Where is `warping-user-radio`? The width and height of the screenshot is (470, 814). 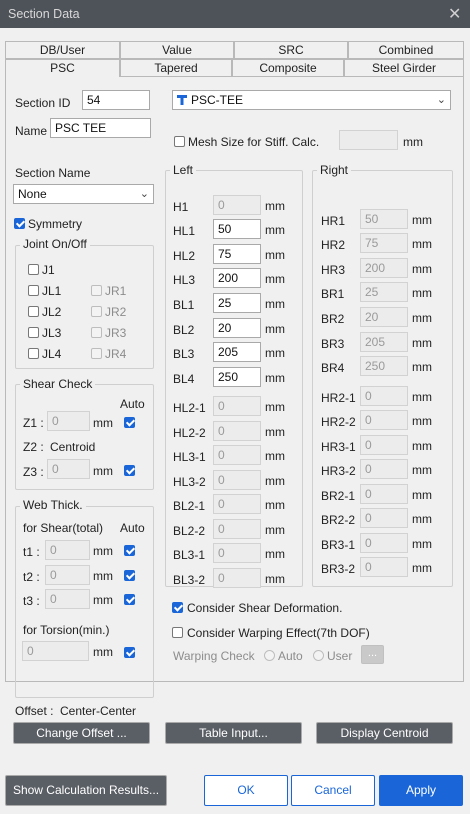 warping-user-radio is located at coordinates (318, 655).